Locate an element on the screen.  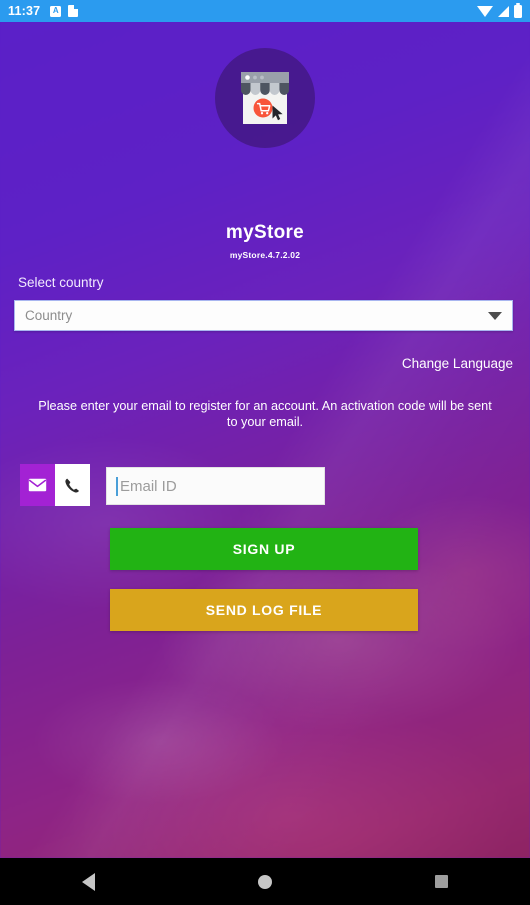
country-select: Country is located at coordinates (263, 315).